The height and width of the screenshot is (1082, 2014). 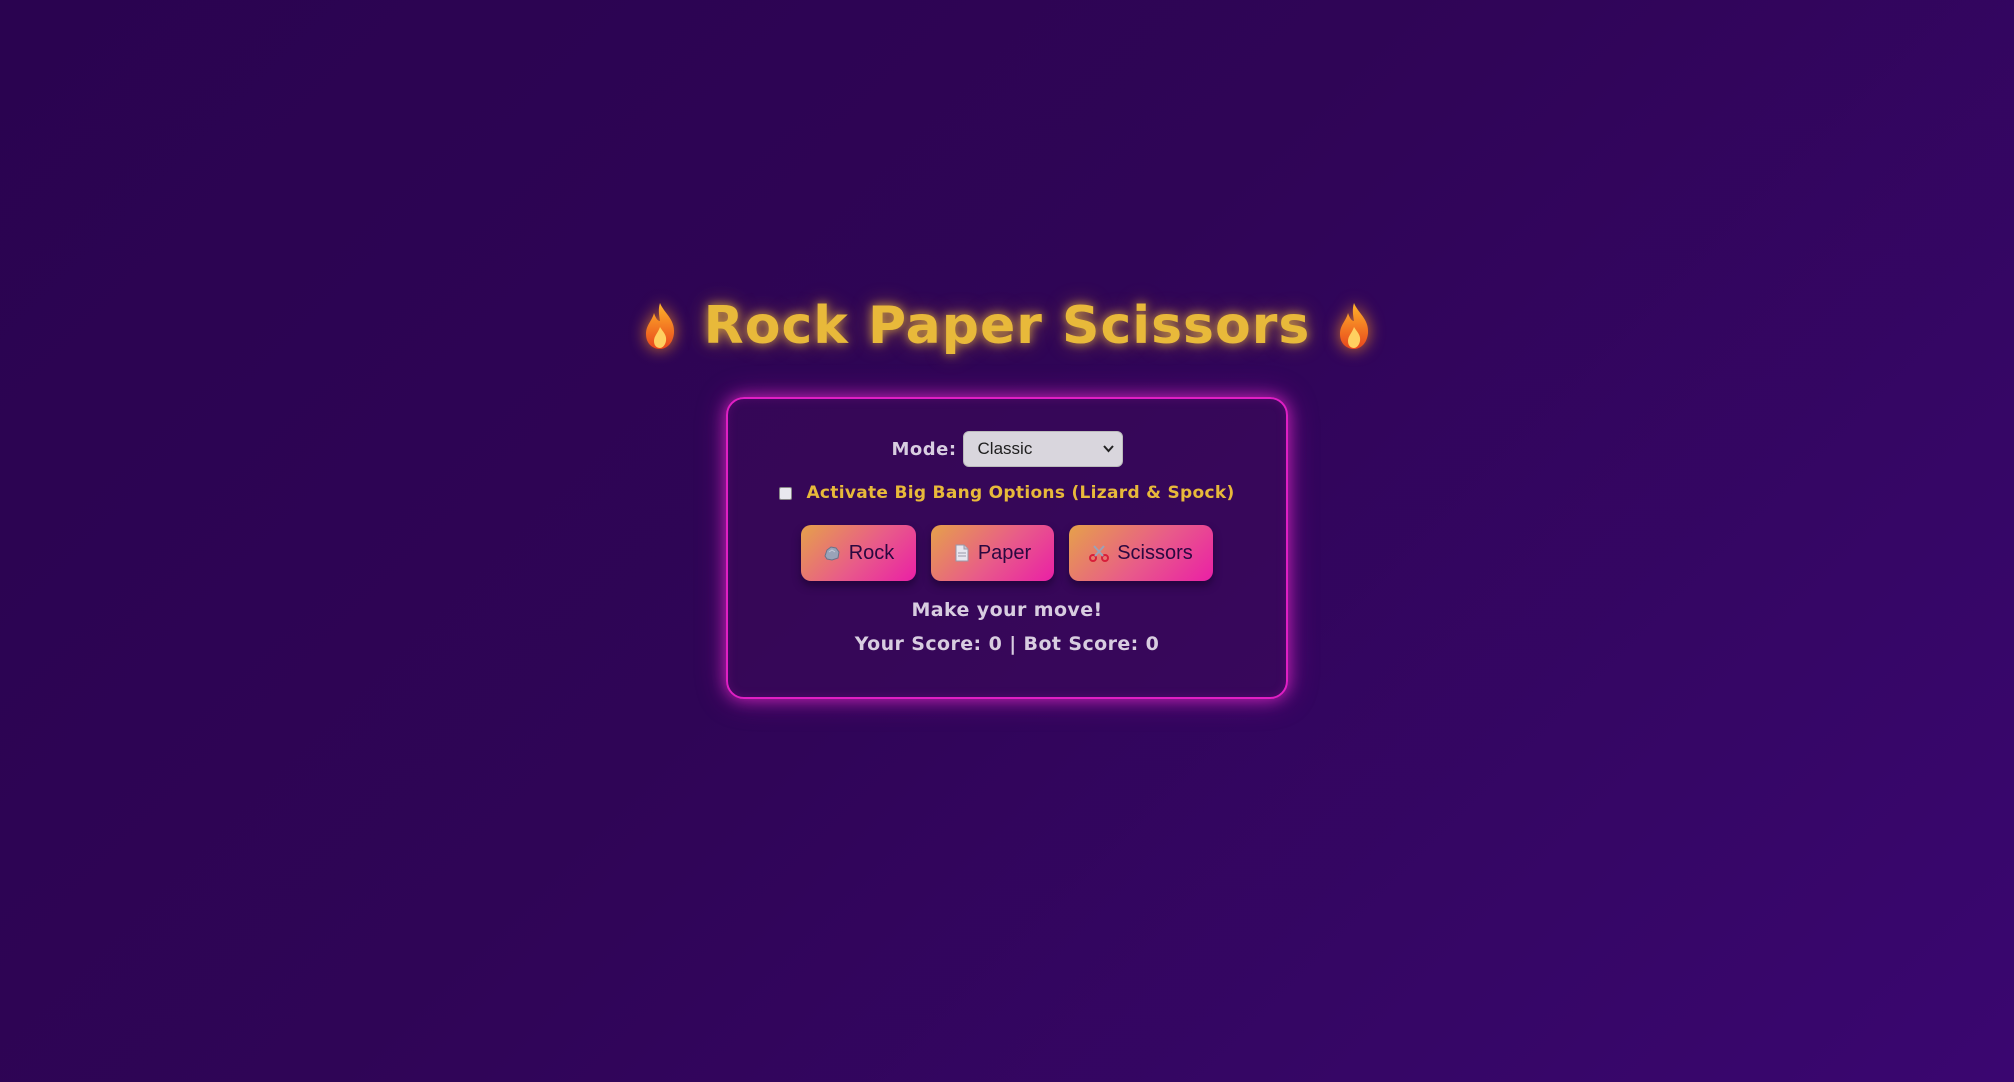 I want to click on chevron-down-icon, so click(x=1108, y=449).